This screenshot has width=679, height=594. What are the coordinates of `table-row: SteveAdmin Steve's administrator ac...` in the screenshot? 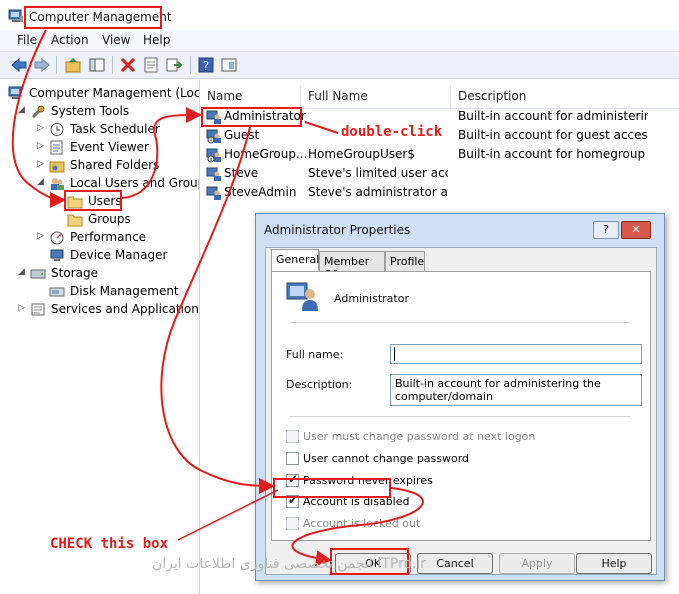 It's located at (439, 193).